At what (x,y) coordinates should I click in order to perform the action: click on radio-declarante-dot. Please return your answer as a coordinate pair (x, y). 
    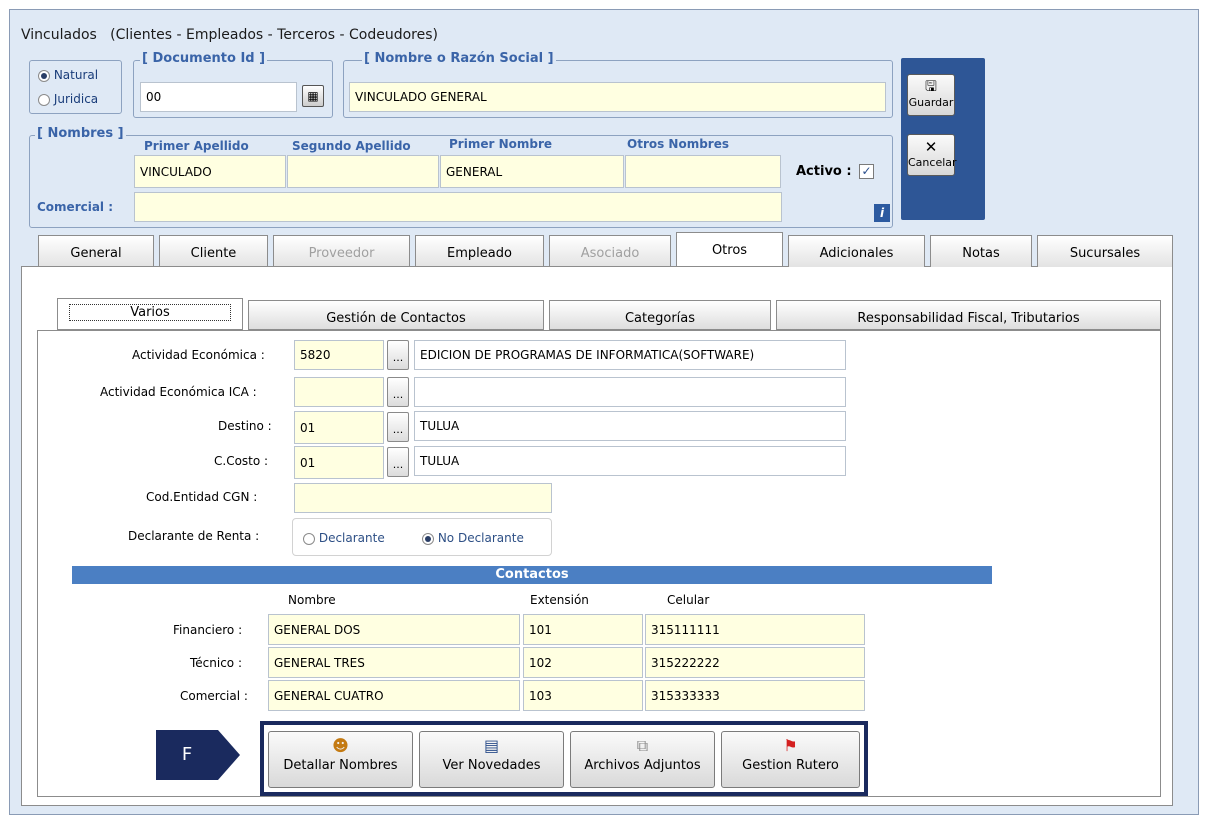
    Looking at the image, I should click on (309, 538).